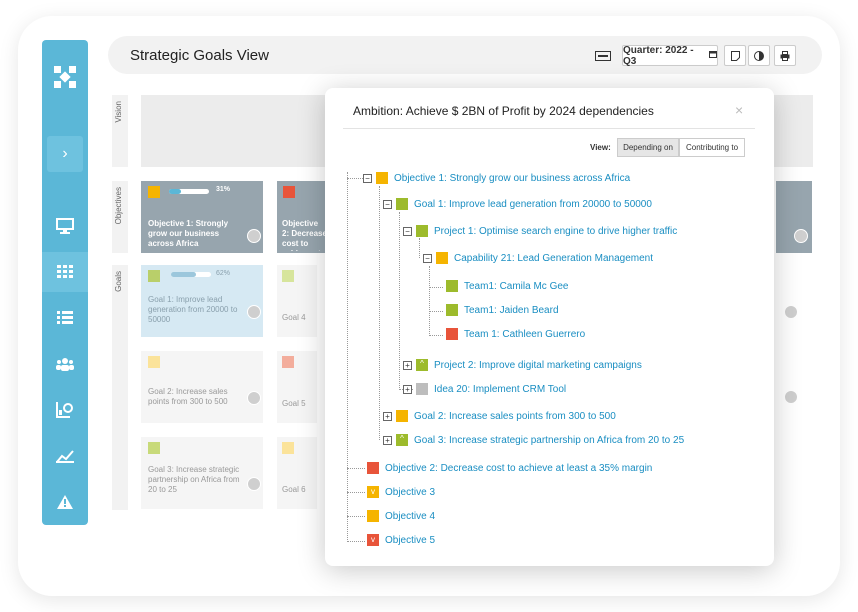 The image size is (858, 612). I want to click on goal-title: Goal 4, so click(294, 317).